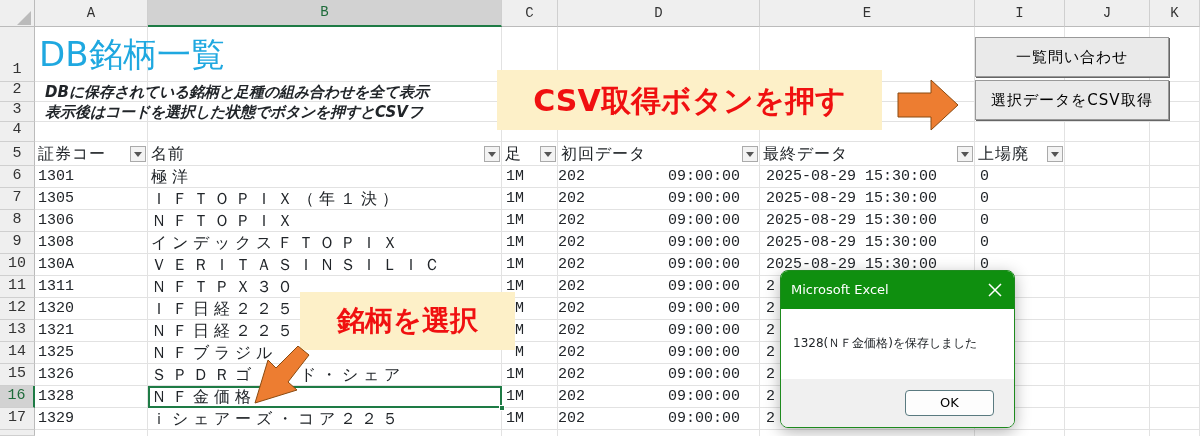 This screenshot has width=1200, height=436. What do you see at coordinates (55, 330) in the screenshot?
I see `table-cell-text: 1321` at bounding box center [55, 330].